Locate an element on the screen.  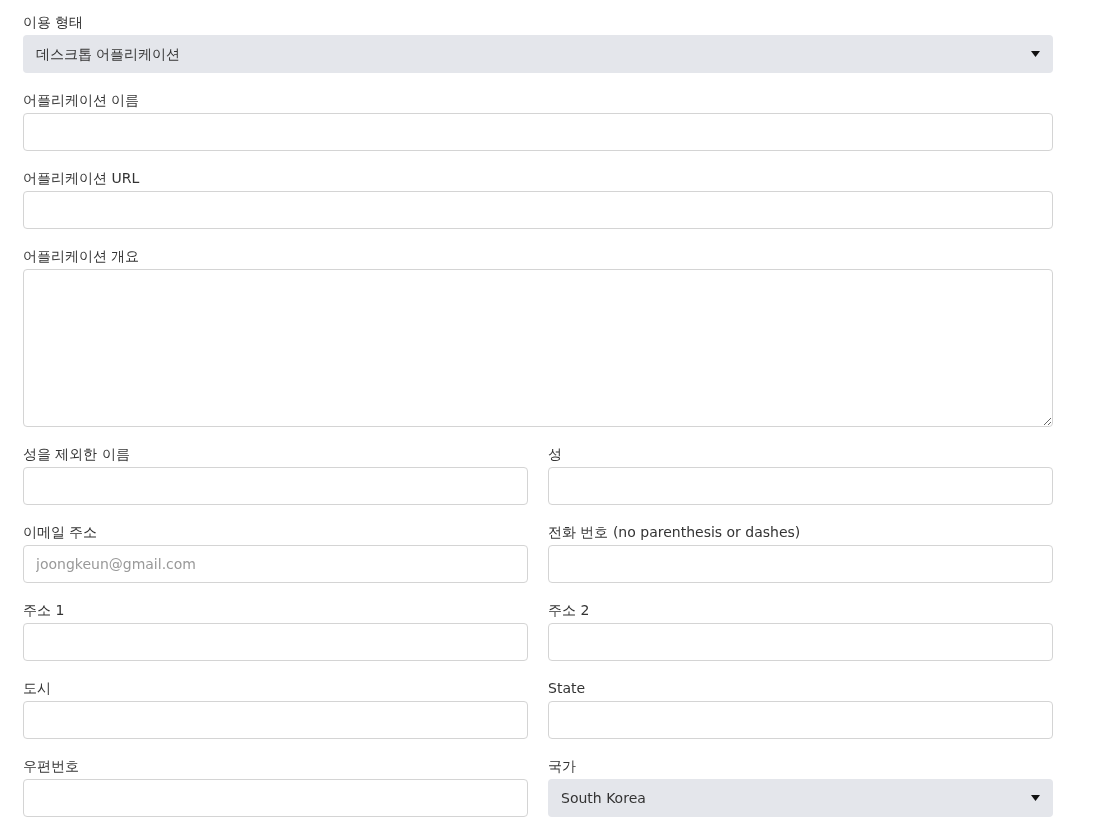
field-label: 어플리케이션 URL is located at coordinates (81, 178).